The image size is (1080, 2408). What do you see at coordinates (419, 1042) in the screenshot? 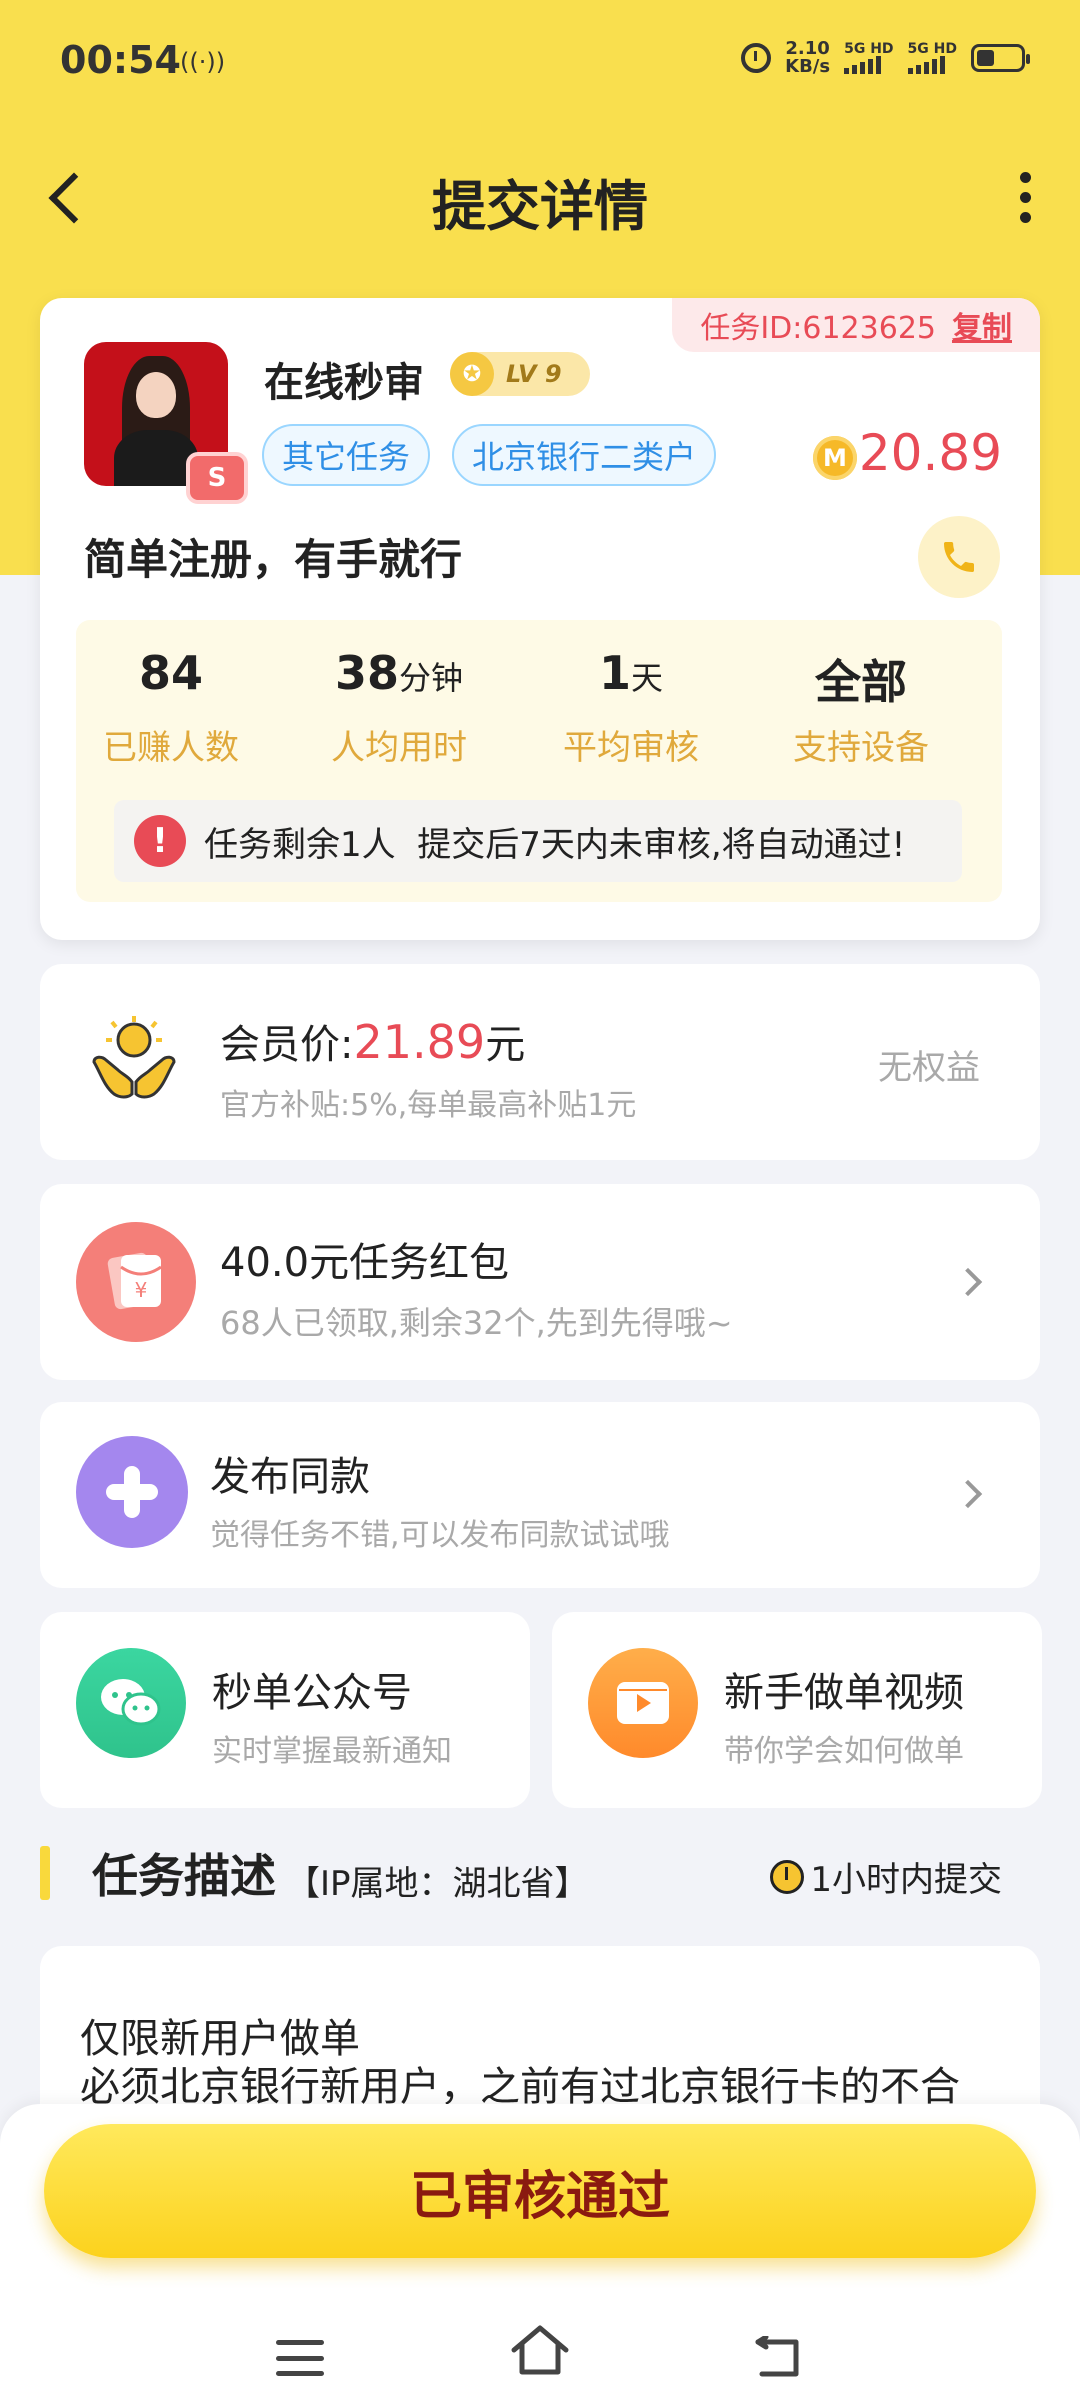
I see `member-price: 21.89` at bounding box center [419, 1042].